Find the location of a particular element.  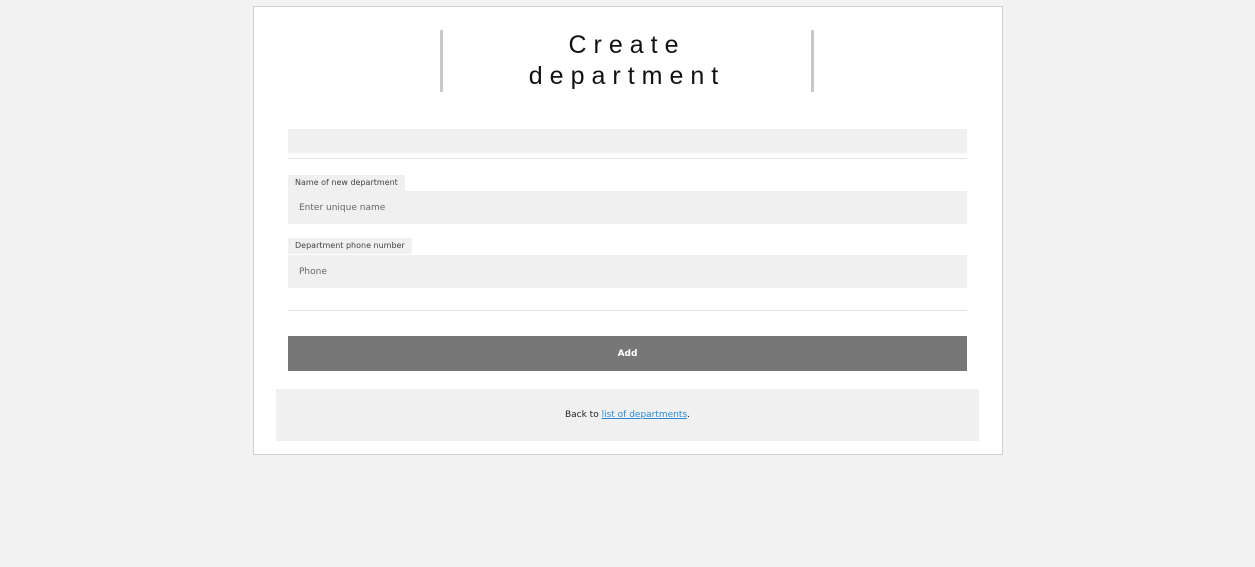

department-name-input is located at coordinates (627, 207).